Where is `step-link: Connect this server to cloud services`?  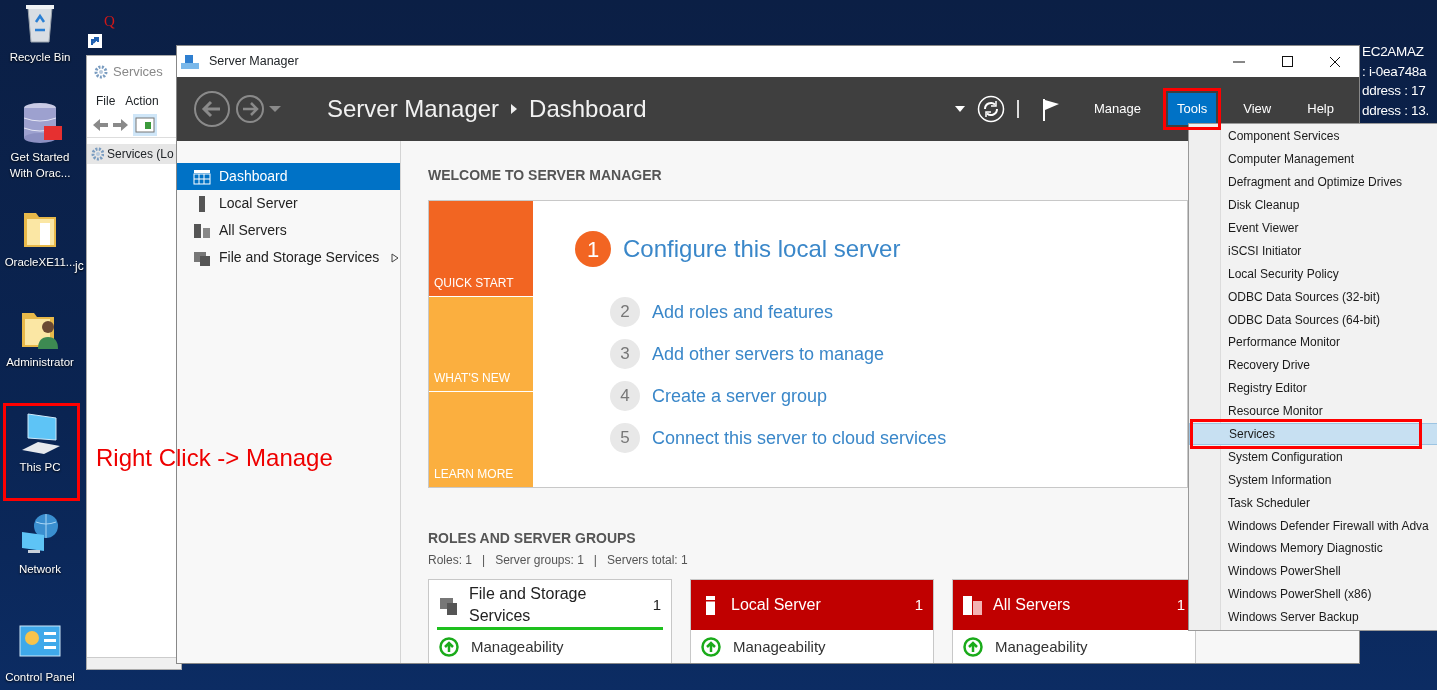
step-link: Connect this server to cloud services is located at coordinates (799, 438).